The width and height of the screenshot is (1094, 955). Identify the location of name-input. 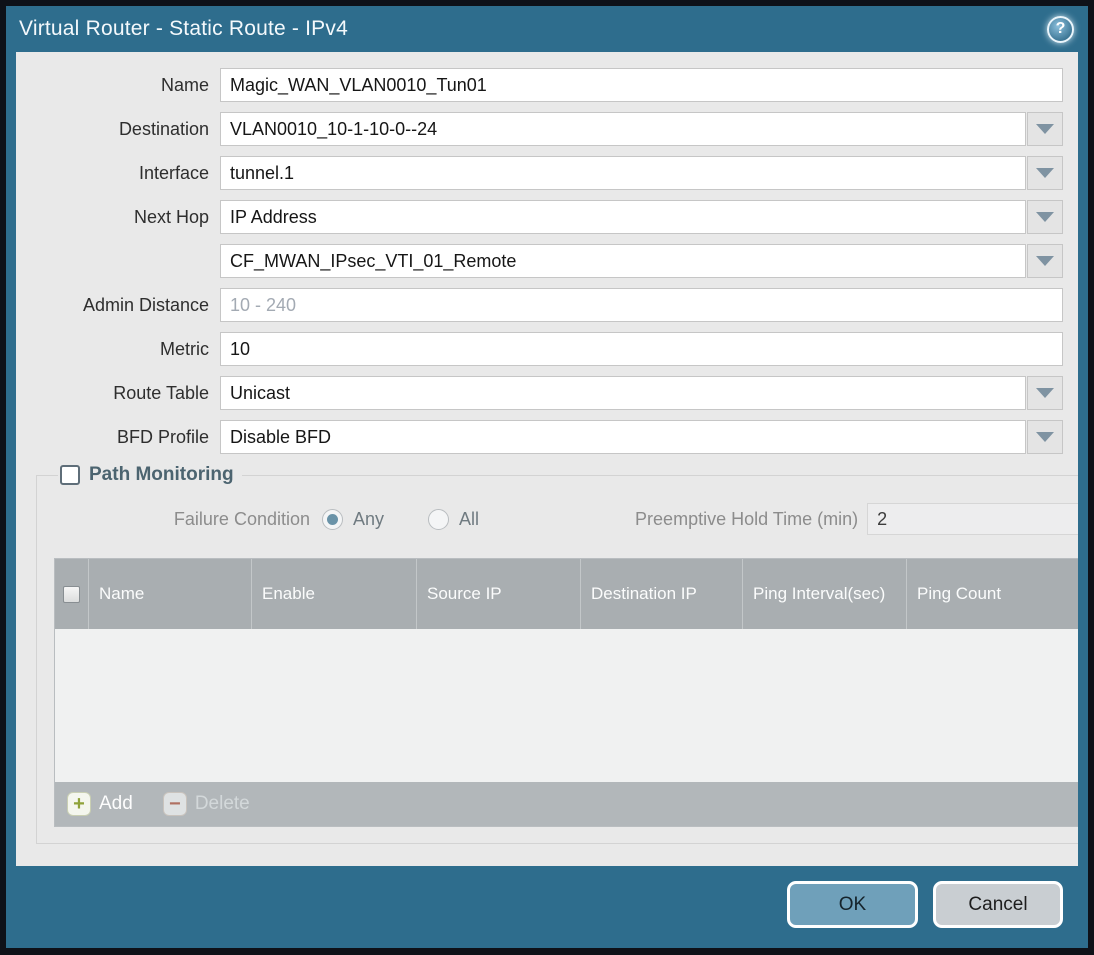
(641, 85).